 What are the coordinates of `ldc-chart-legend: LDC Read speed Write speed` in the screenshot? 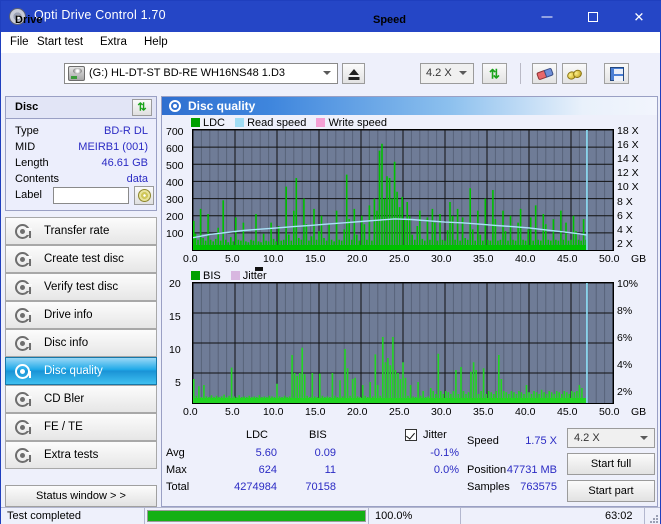 It's located at (289, 123).